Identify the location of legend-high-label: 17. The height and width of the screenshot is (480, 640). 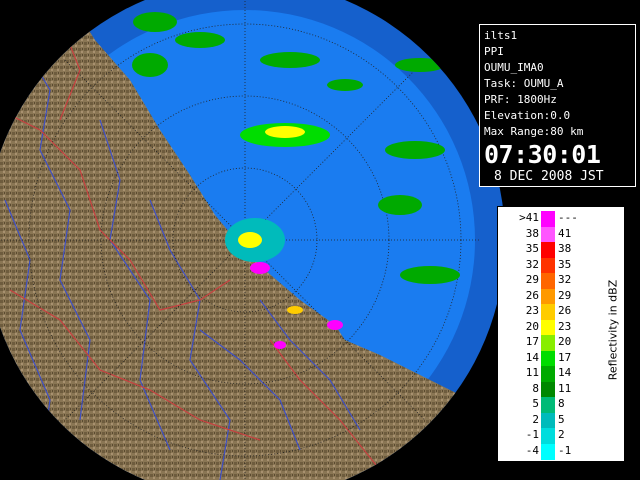
(565, 357).